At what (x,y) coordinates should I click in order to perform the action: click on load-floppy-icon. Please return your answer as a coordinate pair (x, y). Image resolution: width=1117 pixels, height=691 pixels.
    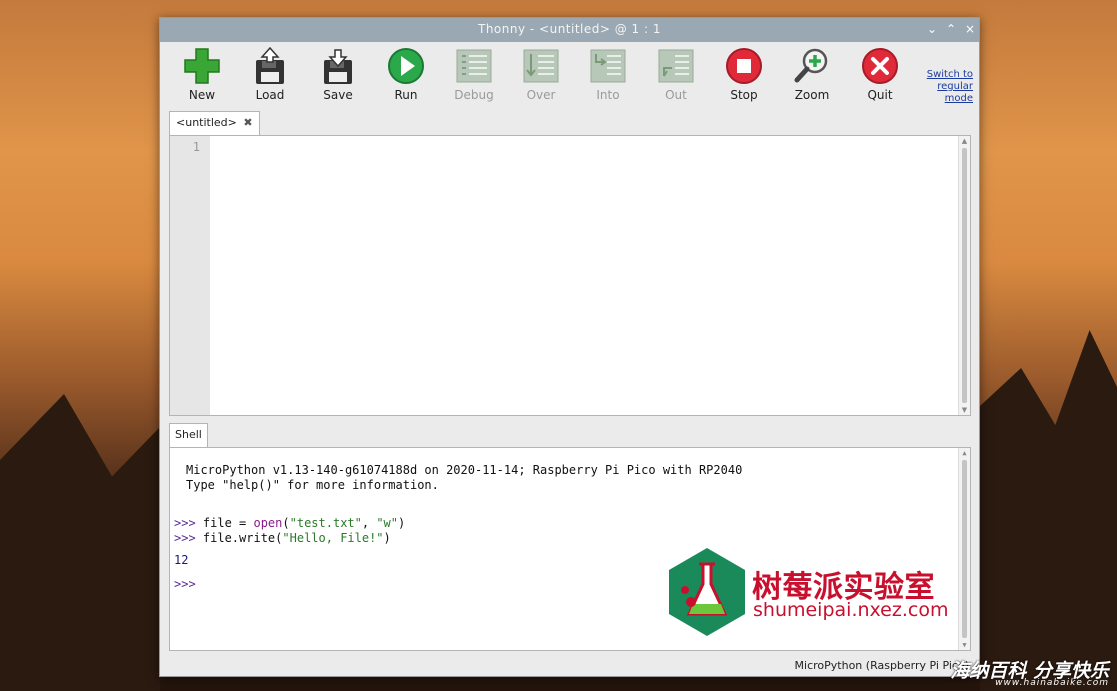
    Looking at the image, I should click on (270, 65).